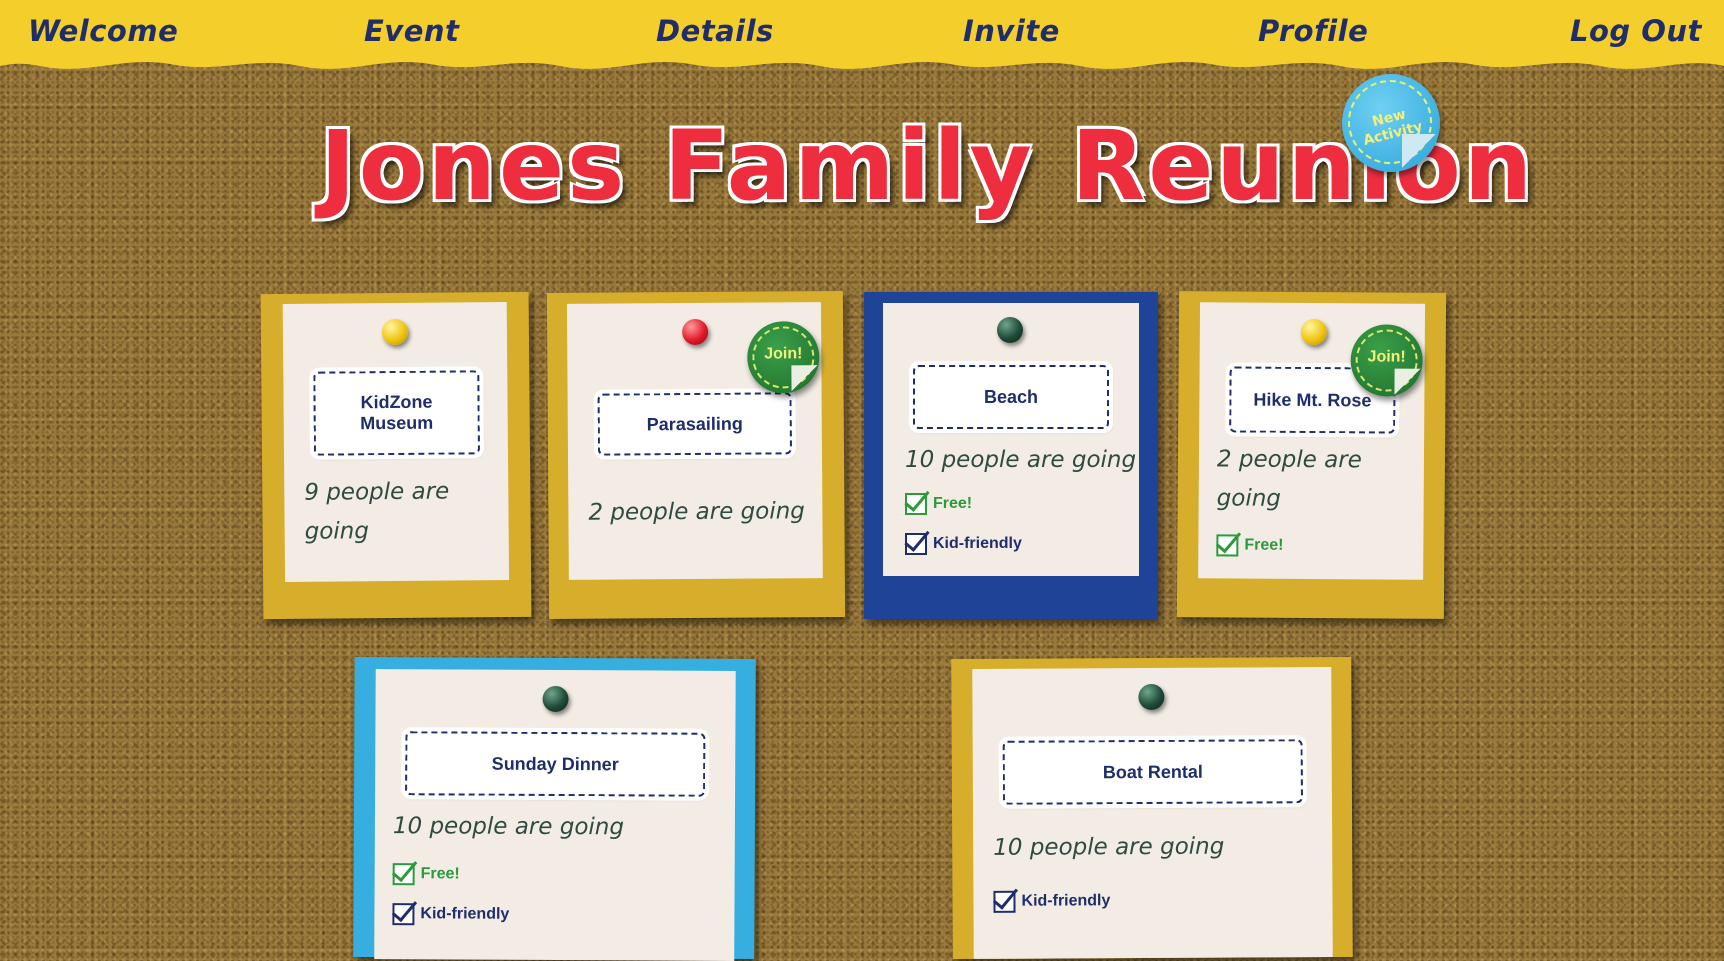 The image size is (1724, 961). I want to click on activity-name-label: KidZone Museum, so click(396, 413).